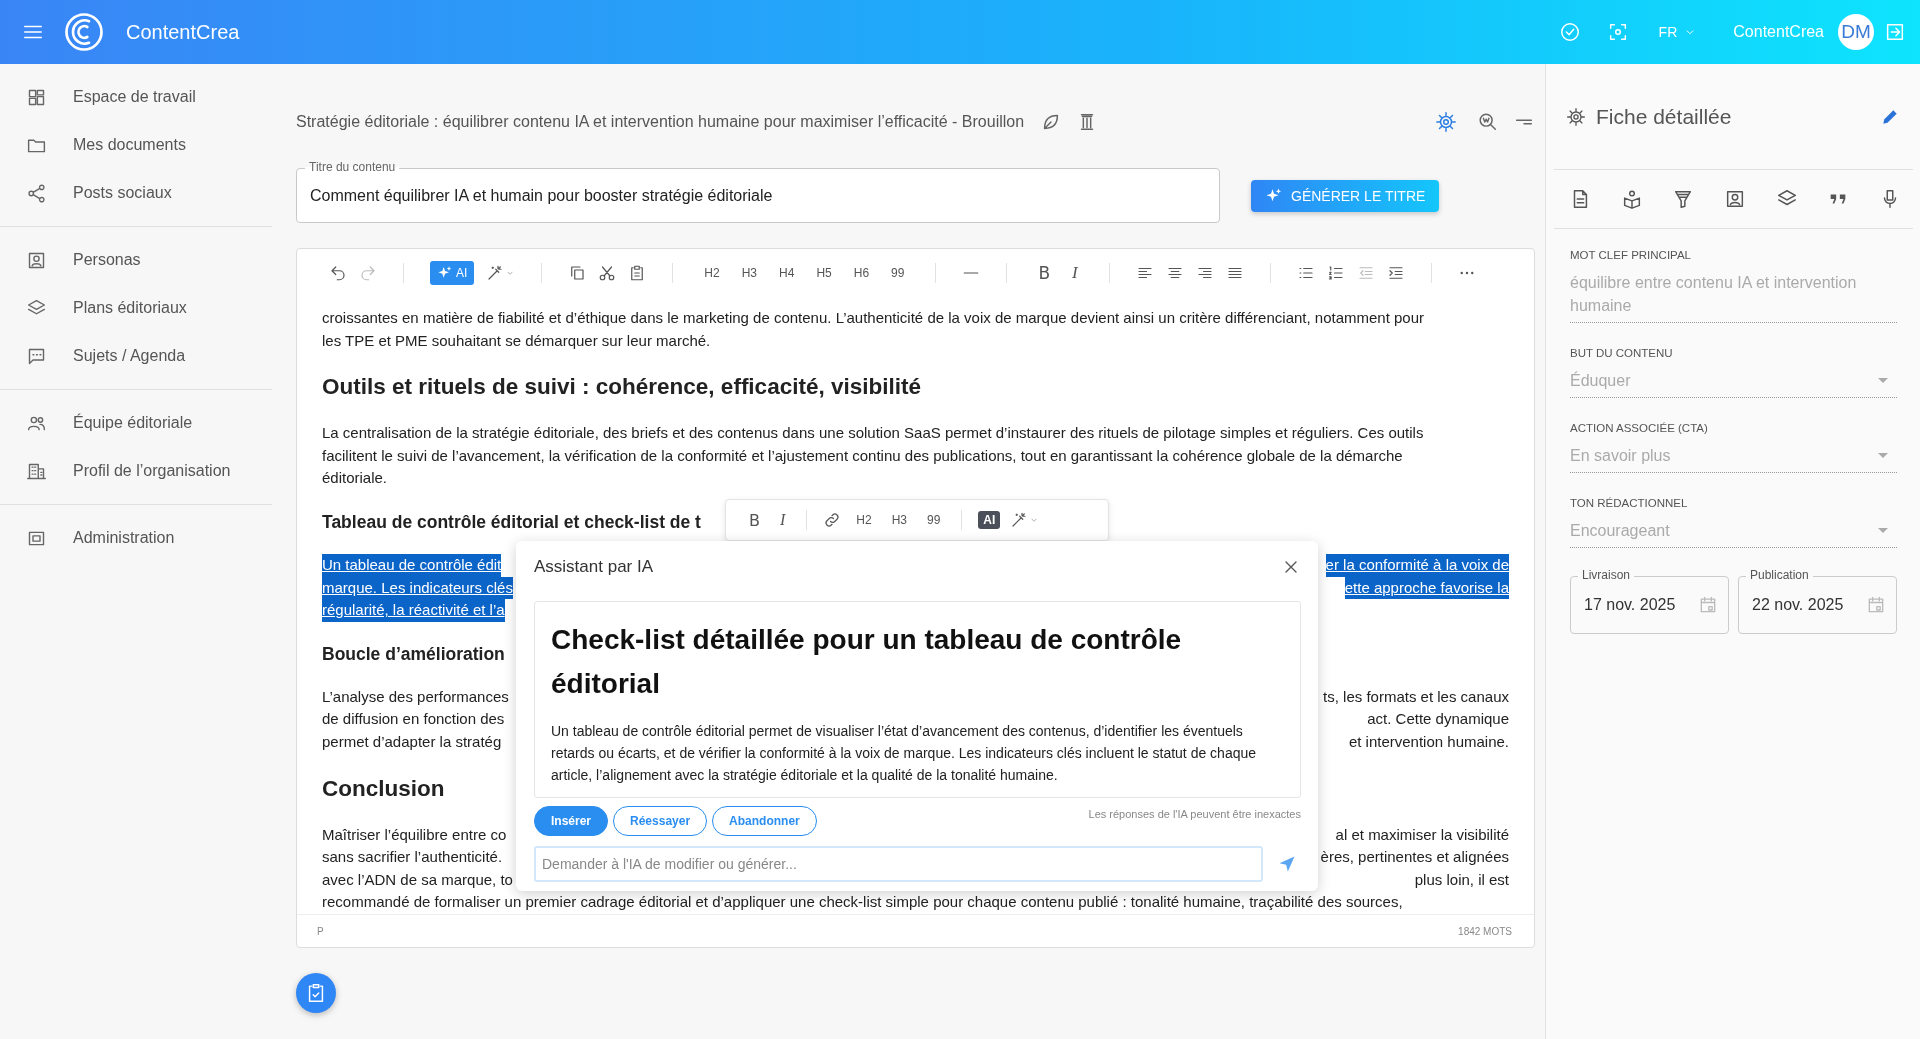 Image resolution: width=1920 pixels, height=1039 pixels. Describe the element at coordinates (861, 273) in the screenshot. I see `format-button: H6` at that location.